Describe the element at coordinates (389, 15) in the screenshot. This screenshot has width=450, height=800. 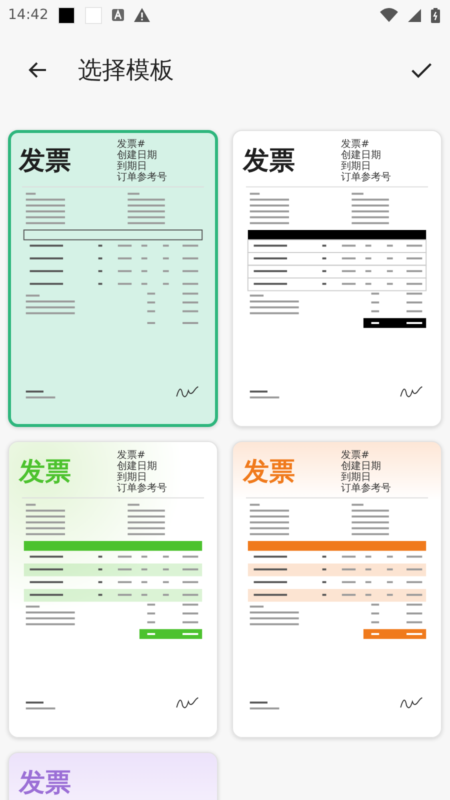
I see `wifi-icon` at that location.